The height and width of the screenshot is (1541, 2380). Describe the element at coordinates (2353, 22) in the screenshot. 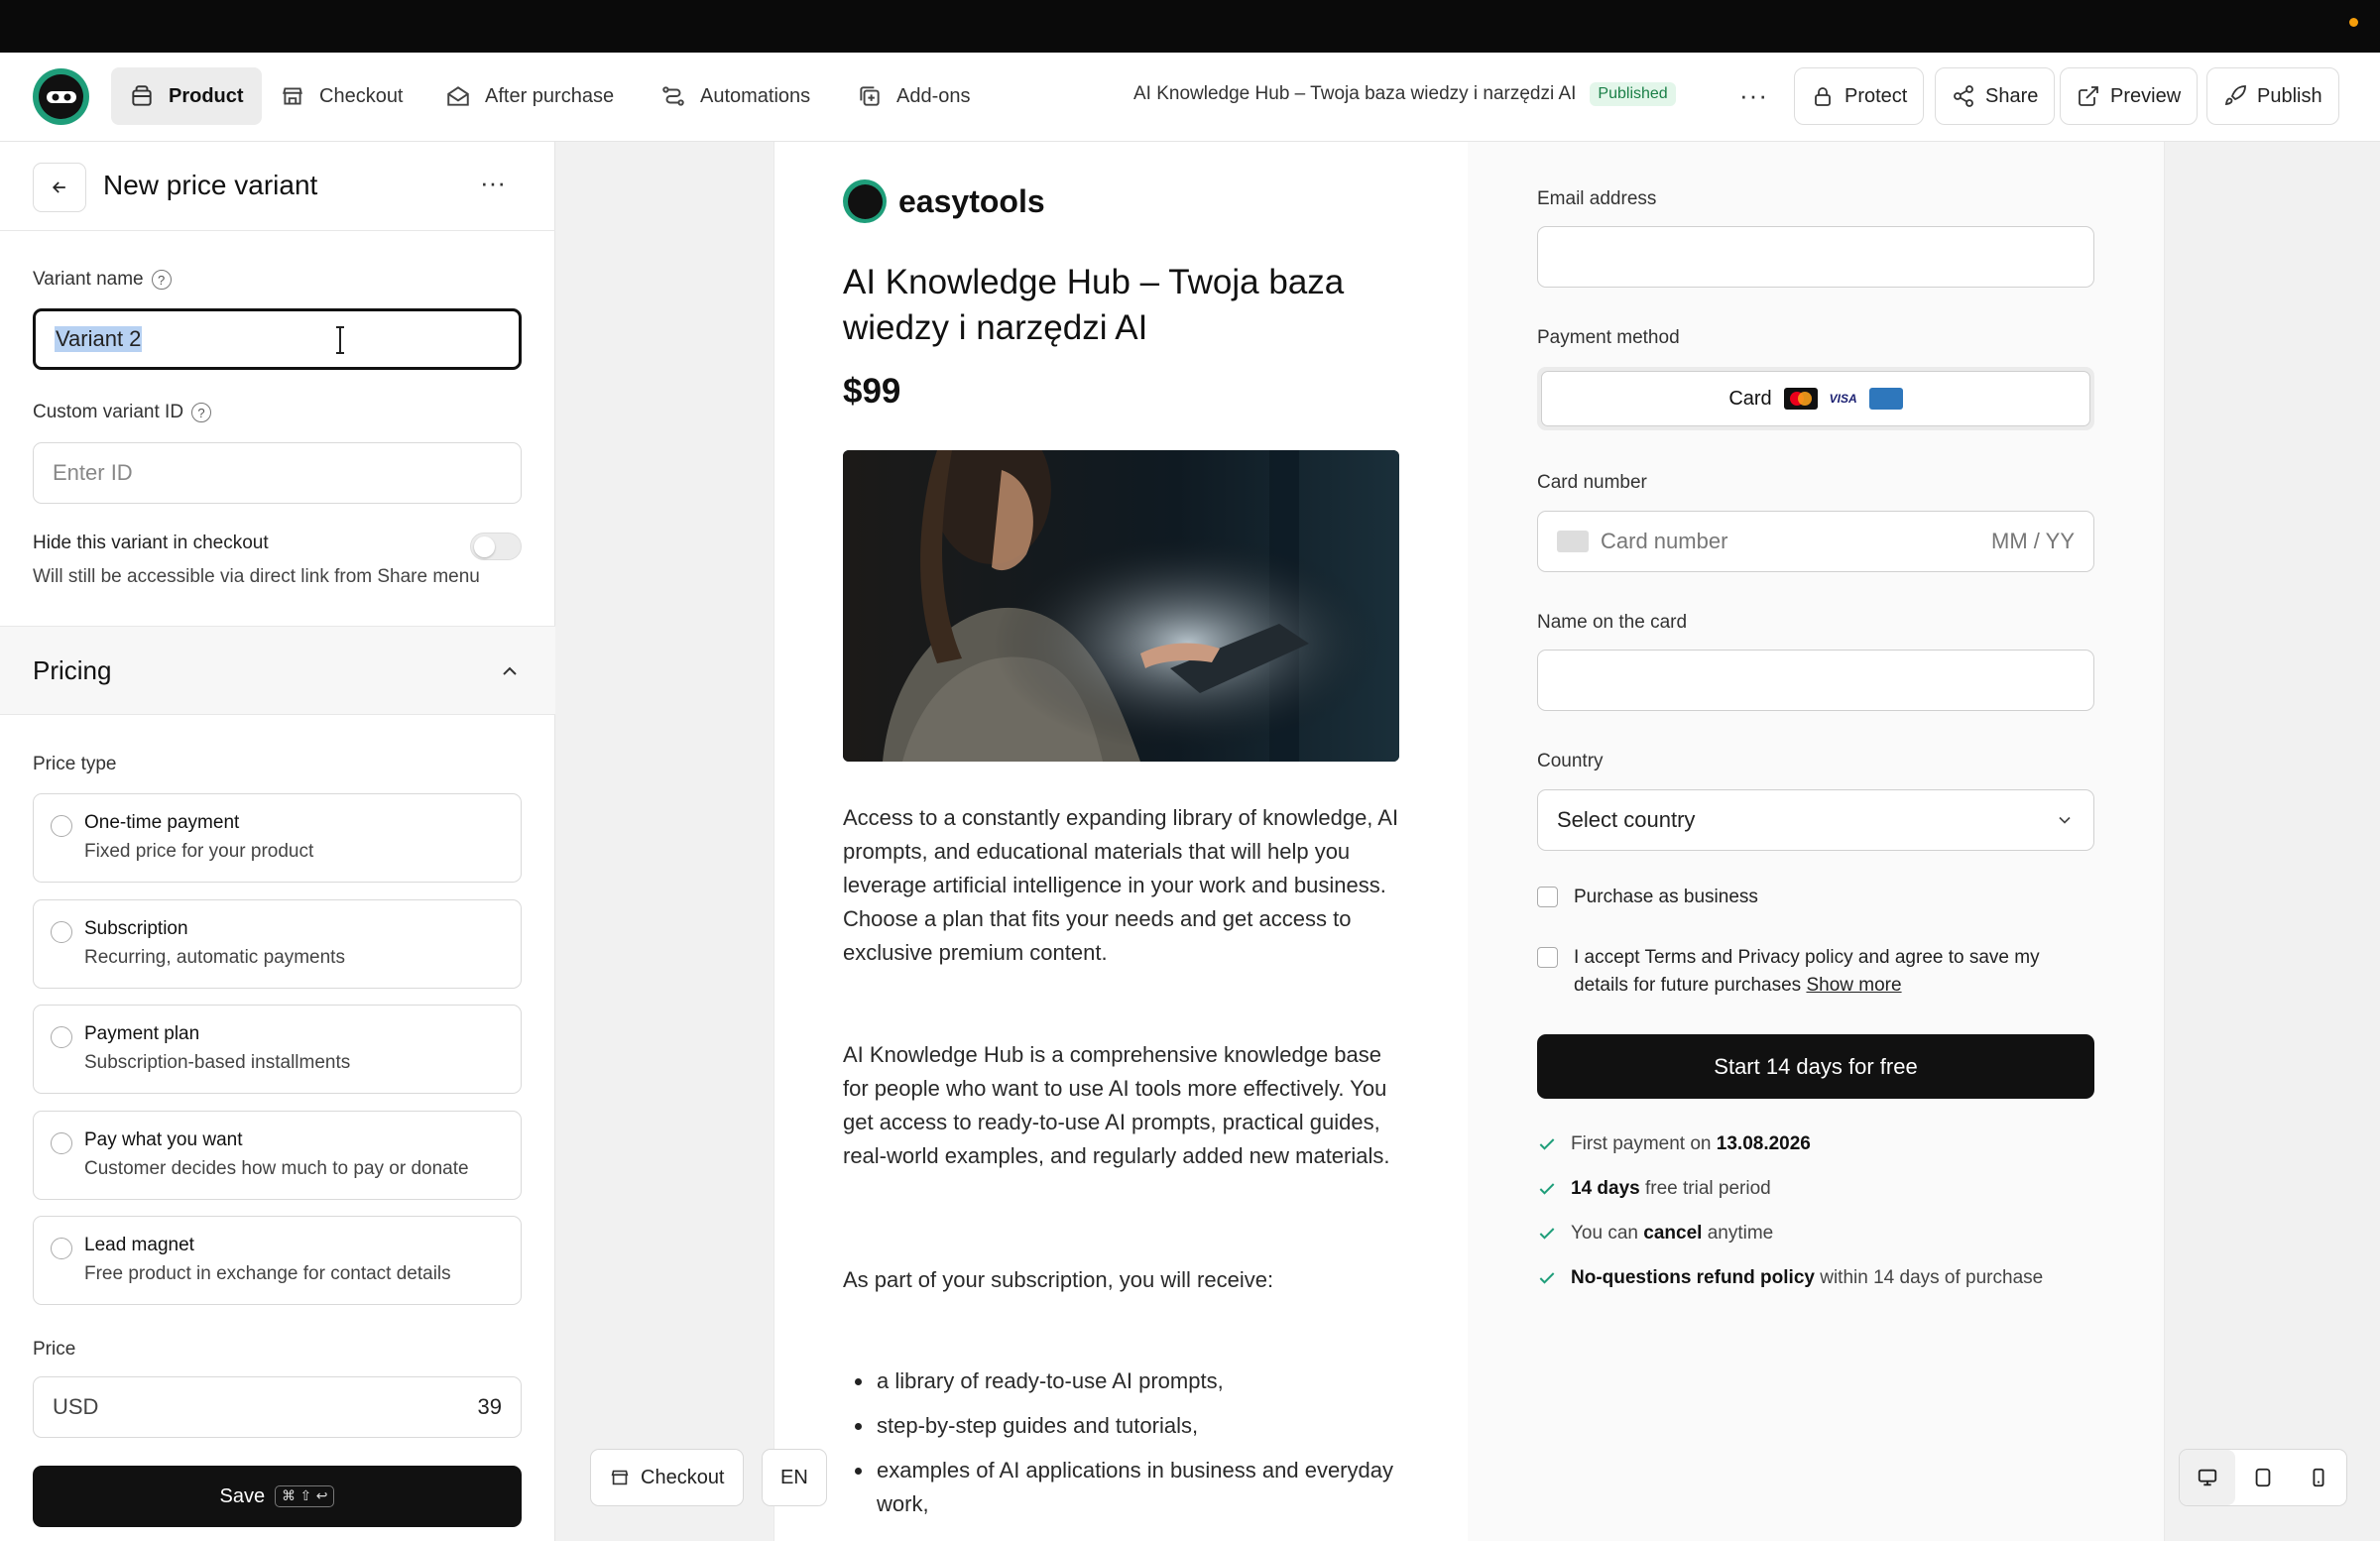

I see `notification-dot` at that location.